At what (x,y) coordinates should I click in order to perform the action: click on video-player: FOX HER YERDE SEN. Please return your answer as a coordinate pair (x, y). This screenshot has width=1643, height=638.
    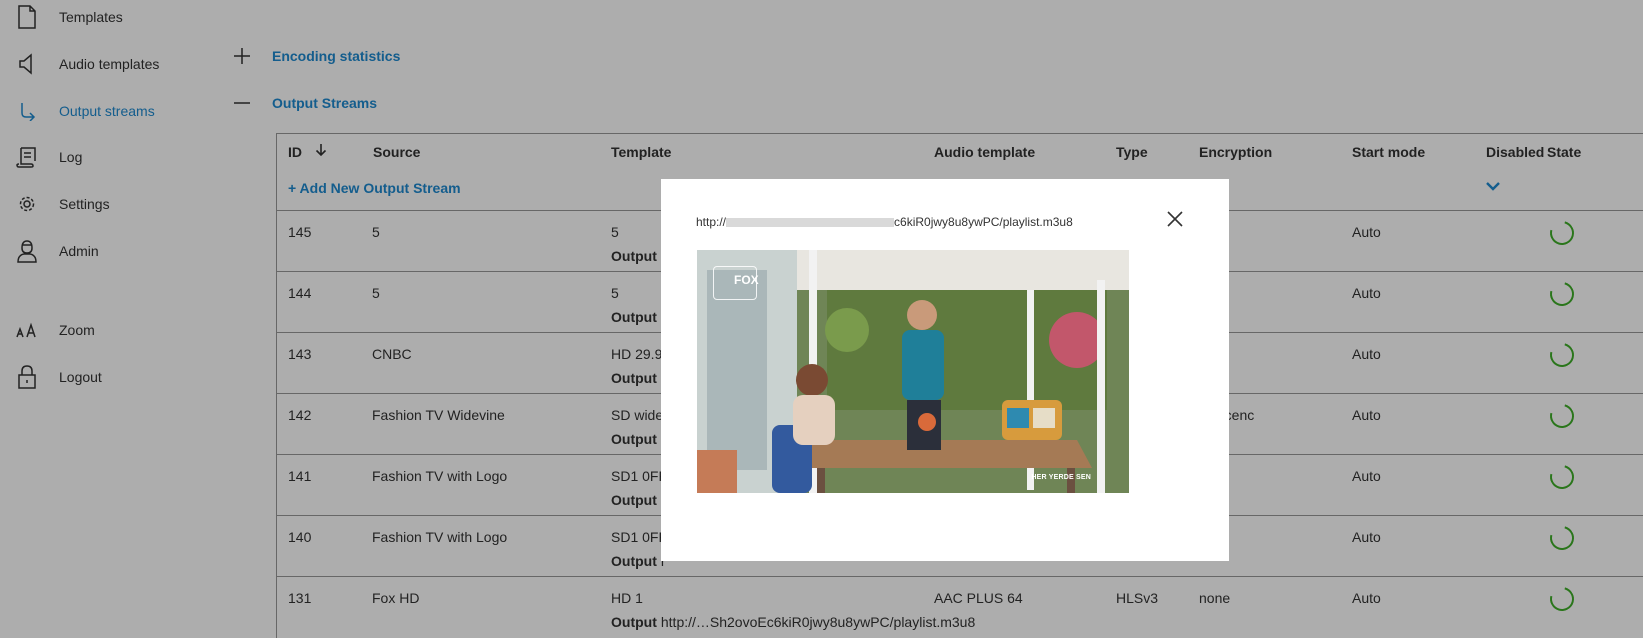
    Looking at the image, I should click on (913, 371).